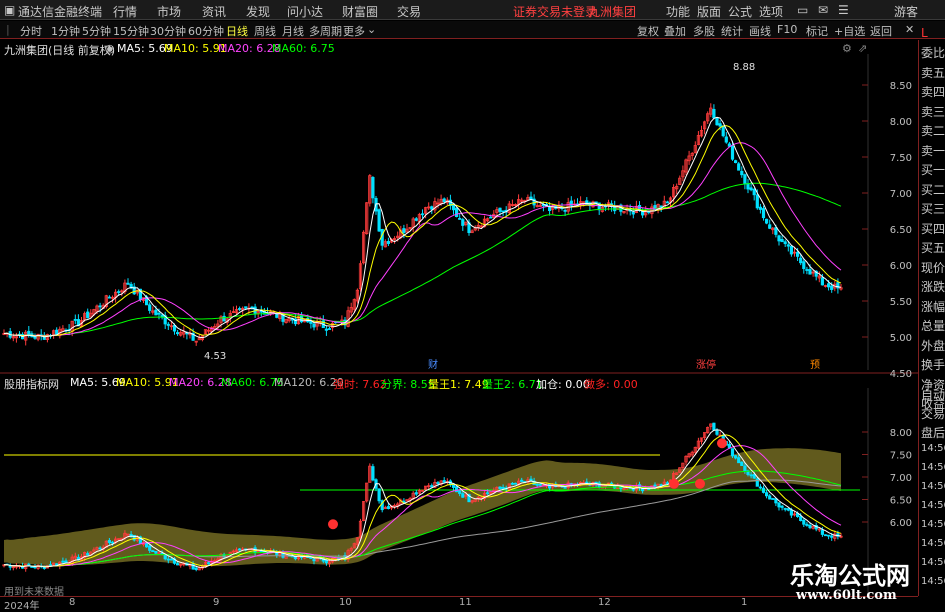 The width and height of the screenshot is (945, 612). What do you see at coordinates (704, 31) in the screenshot?
I see `tool-multi: 多股` at bounding box center [704, 31].